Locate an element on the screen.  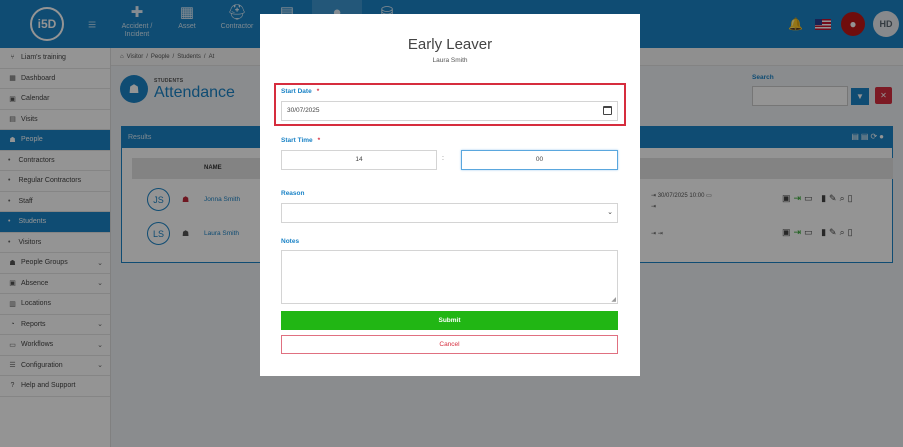
notes-textarea: ◢ is located at coordinates (449, 277).